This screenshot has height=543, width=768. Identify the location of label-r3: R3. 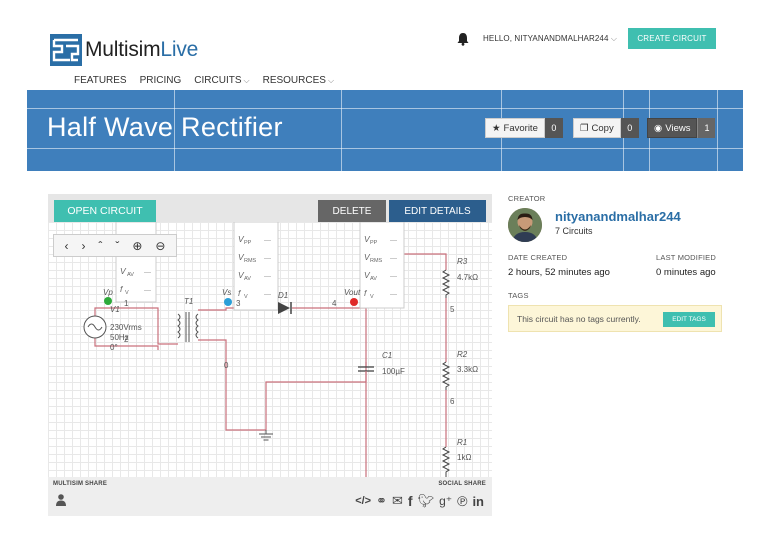
(462, 261).